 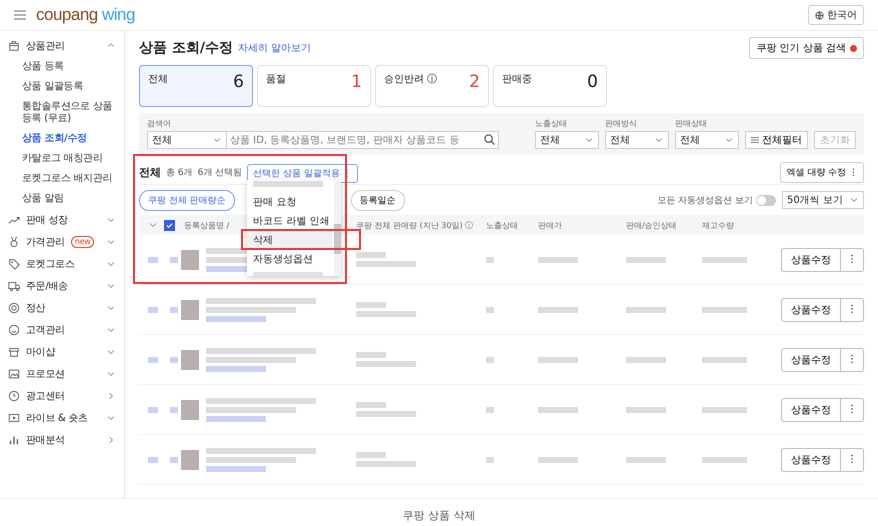 I want to click on select-all-checkbox, so click(x=169, y=225).